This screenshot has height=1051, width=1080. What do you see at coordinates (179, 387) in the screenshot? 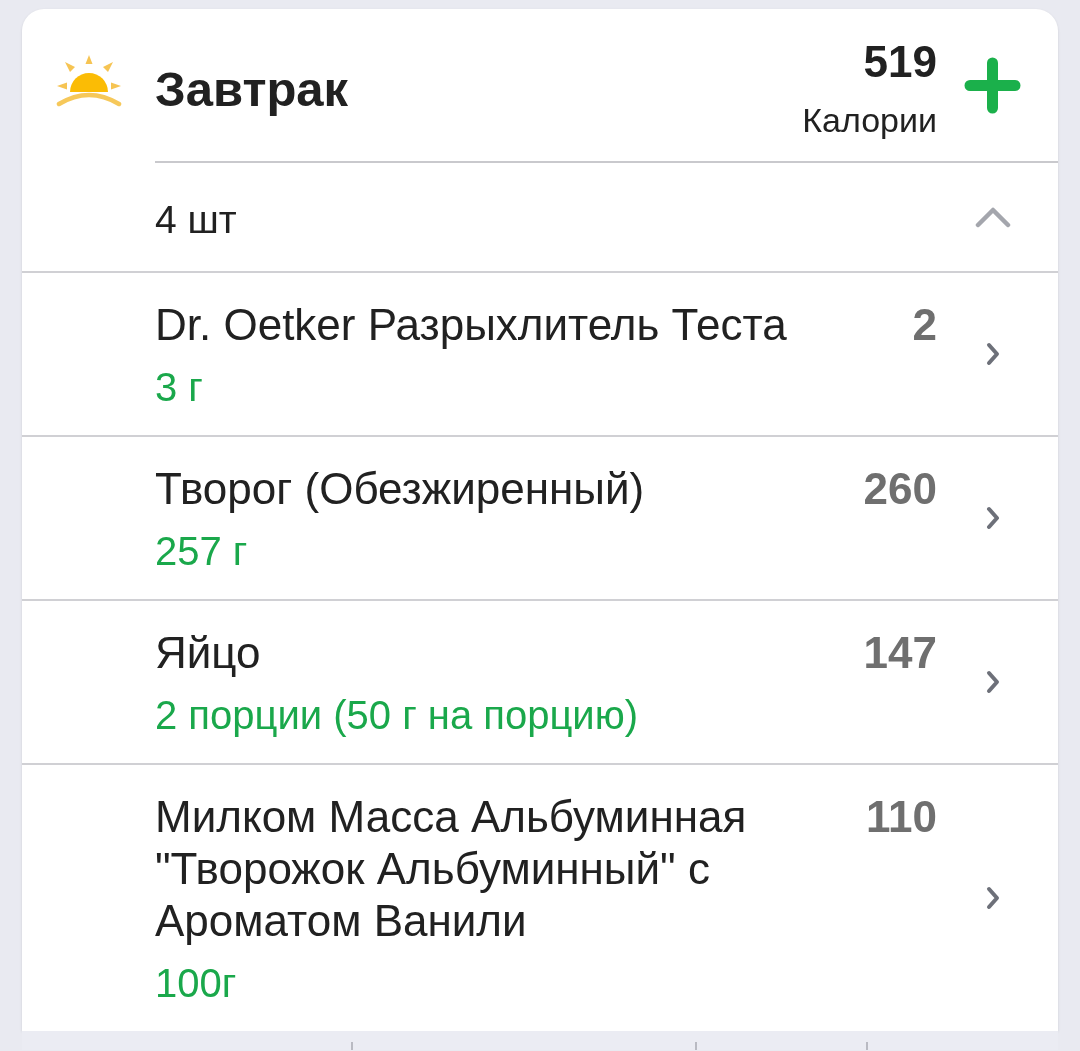
I see `food-amount: 3 г` at bounding box center [179, 387].